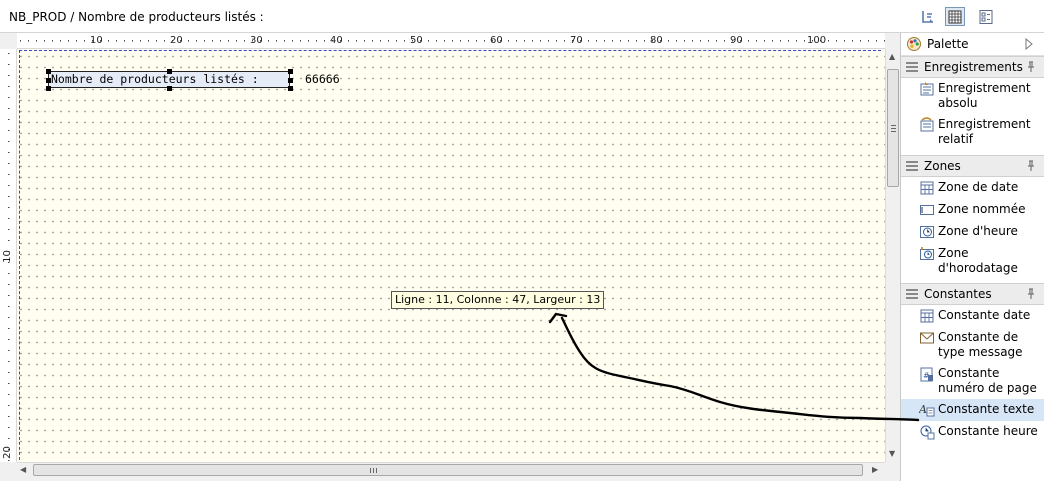 The width and height of the screenshot is (1044, 481). Describe the element at coordinates (927, 89) in the screenshot. I see `record-absolute-icon` at that location.